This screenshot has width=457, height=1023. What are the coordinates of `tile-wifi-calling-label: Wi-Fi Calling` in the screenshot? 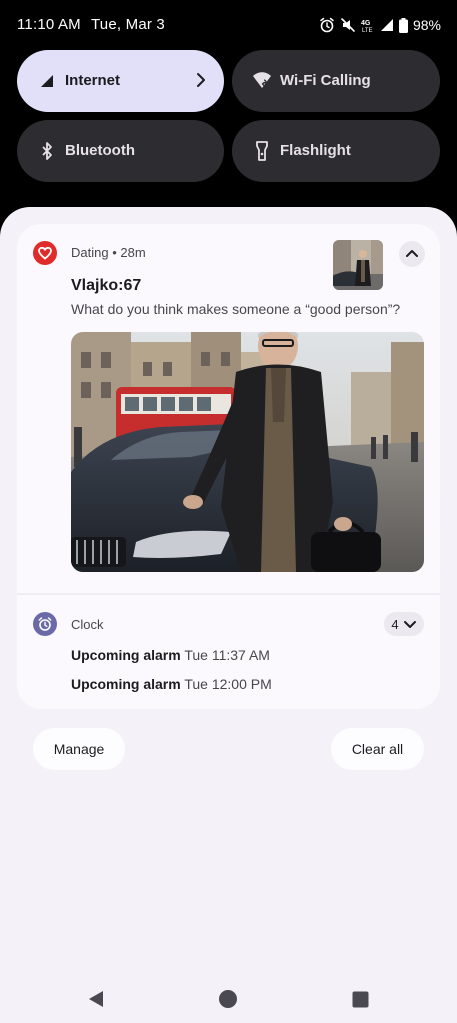 It's located at (325, 80).